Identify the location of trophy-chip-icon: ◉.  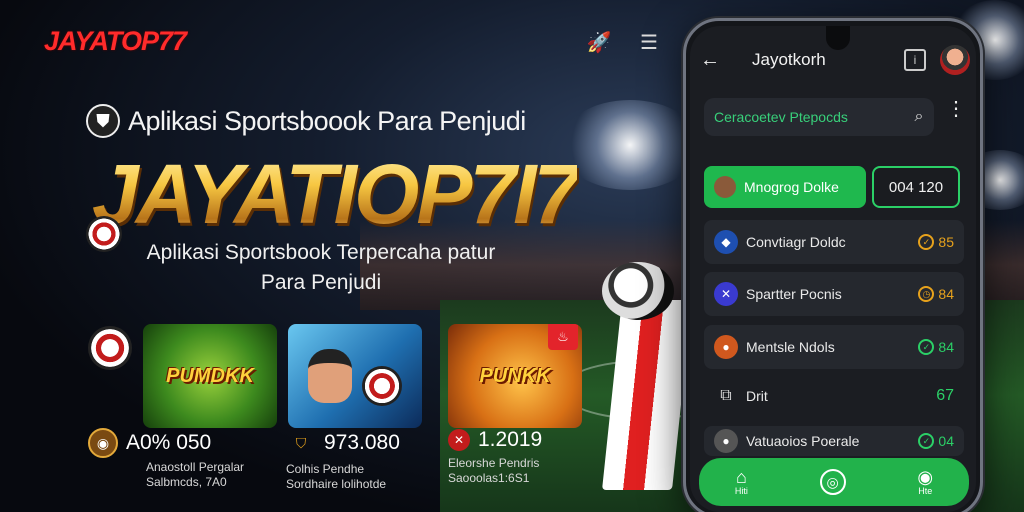
(103, 443).